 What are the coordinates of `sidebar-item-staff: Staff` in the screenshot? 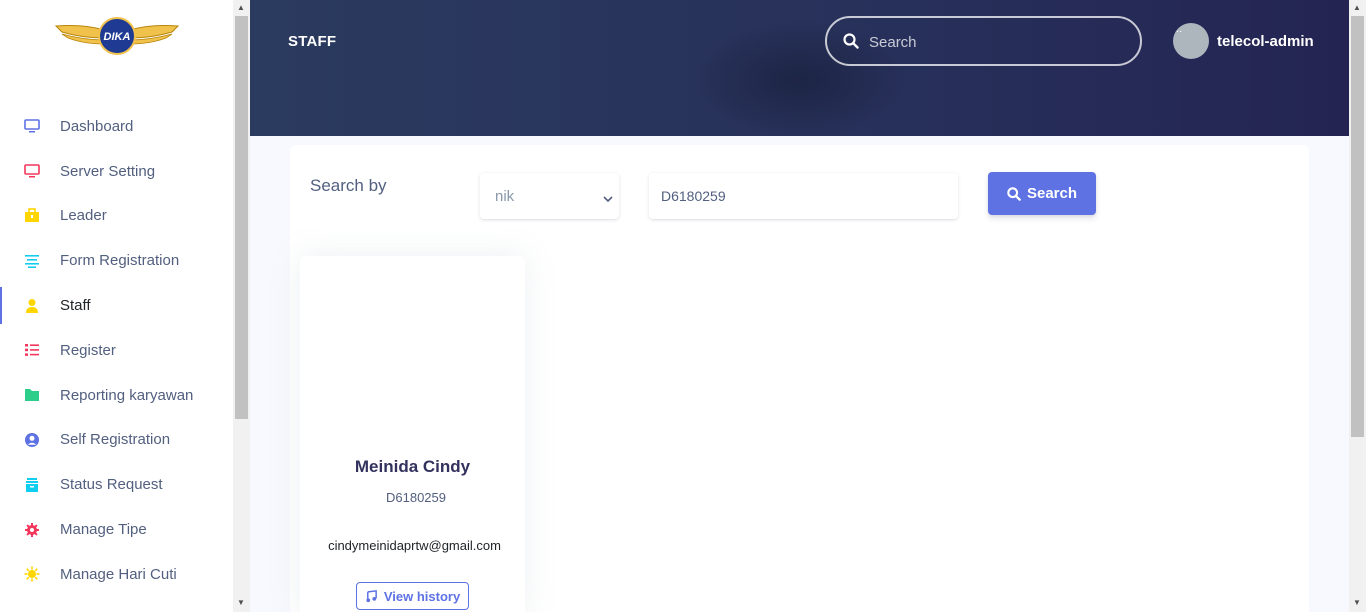 It's located at (116, 305).